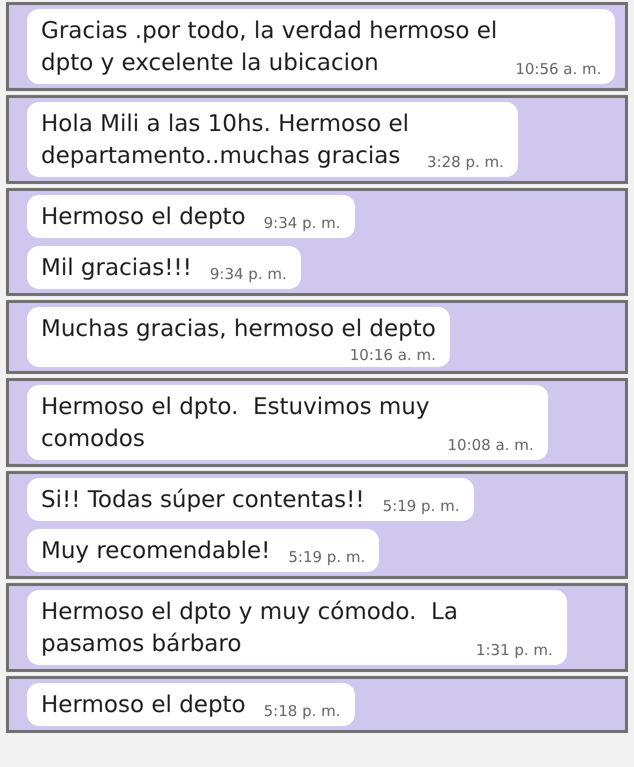 The height and width of the screenshot is (767, 634). What do you see at coordinates (238, 329) in the screenshot?
I see `message-text: Muchas gracias, hermoso el depto` at bounding box center [238, 329].